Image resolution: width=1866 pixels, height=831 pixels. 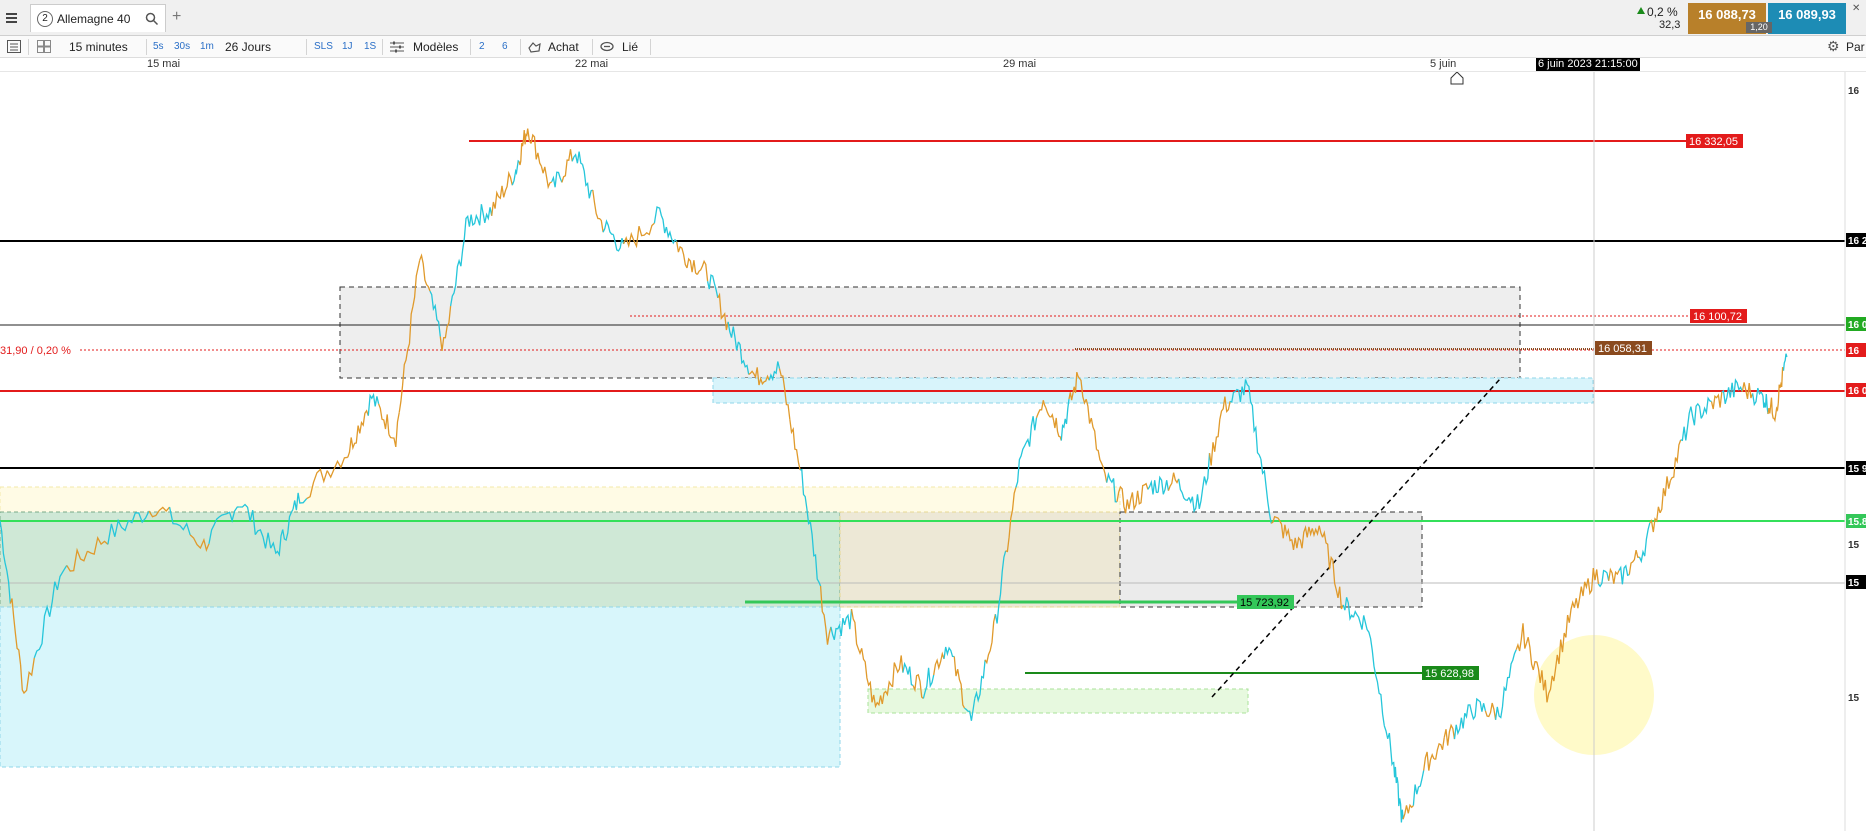 What do you see at coordinates (1457, 78) in the screenshot?
I see `marker-triangle-icon` at bounding box center [1457, 78].